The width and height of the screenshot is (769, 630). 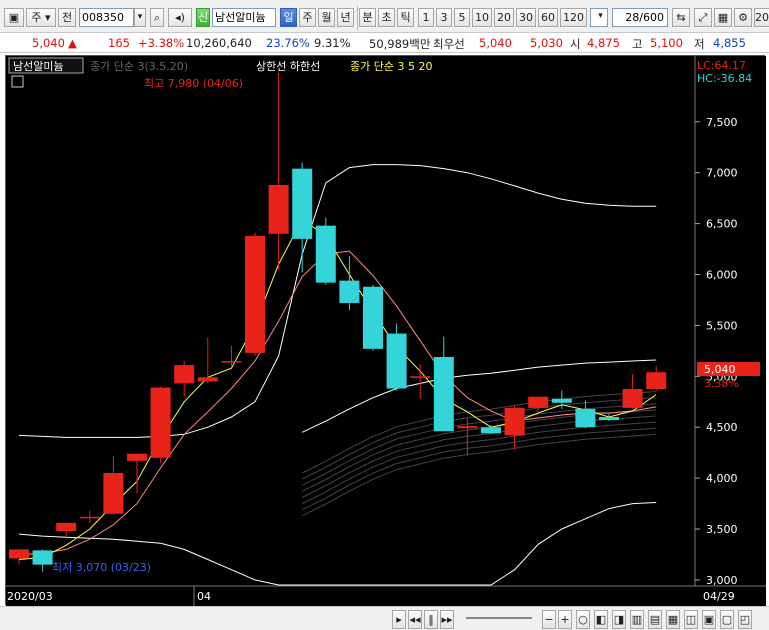 What do you see at coordinates (367, 17) in the screenshot?
I see `minute-button: 분` at bounding box center [367, 17].